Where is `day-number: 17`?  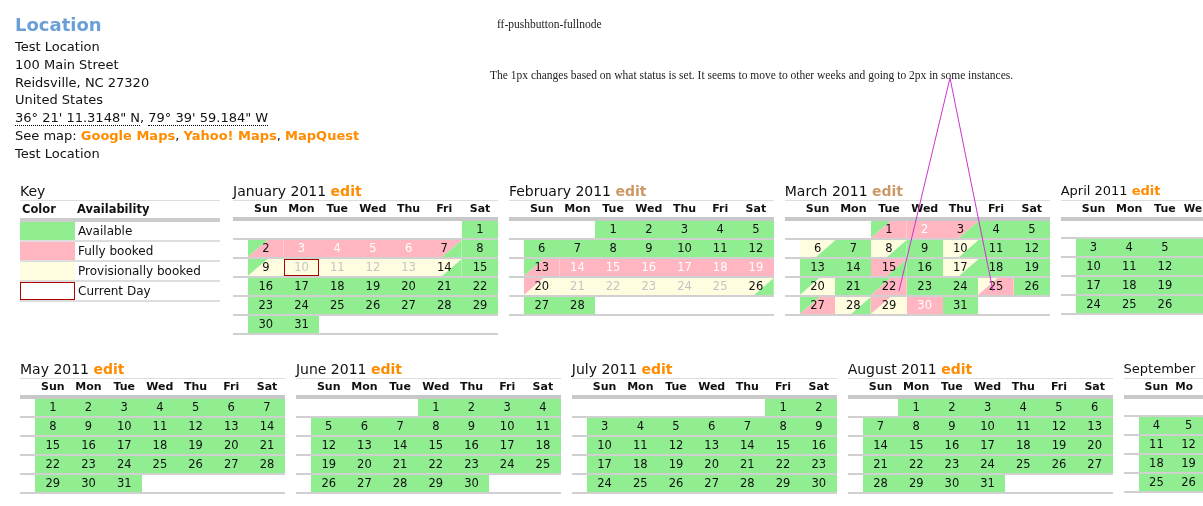
day-number: 17 is located at coordinates (960, 267).